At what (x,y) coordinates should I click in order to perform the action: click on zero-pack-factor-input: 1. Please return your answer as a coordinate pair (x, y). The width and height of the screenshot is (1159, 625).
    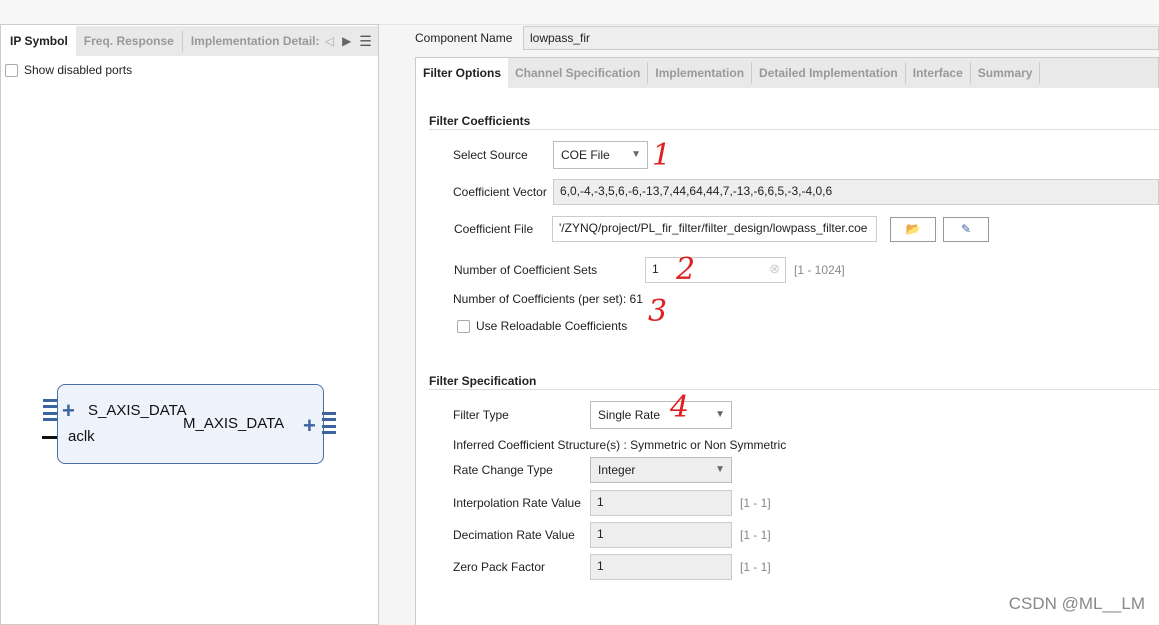
    Looking at the image, I should click on (661, 567).